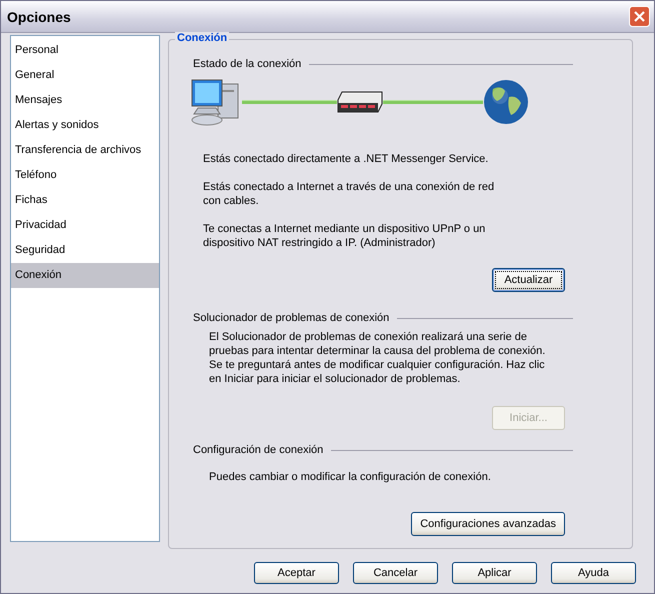 The width and height of the screenshot is (655, 594). Describe the element at coordinates (639, 16) in the screenshot. I see `close-icon` at that location.